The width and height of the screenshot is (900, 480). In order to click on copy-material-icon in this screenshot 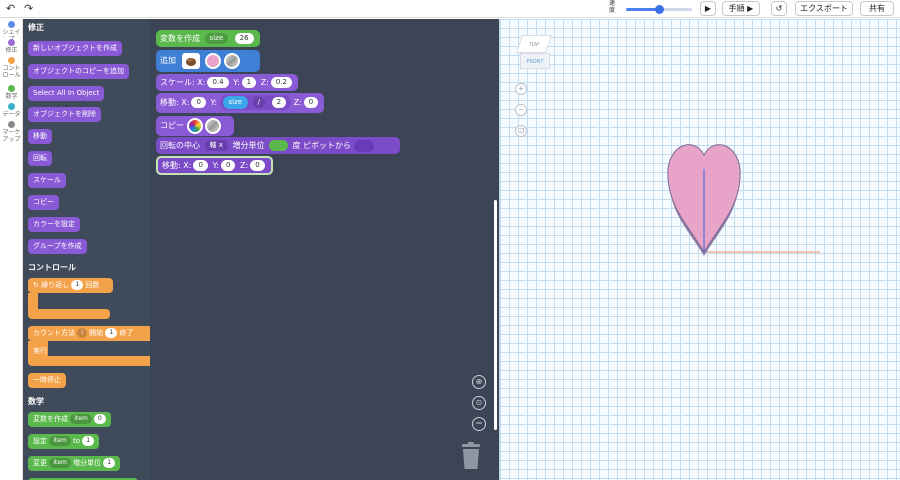, I will do `click(213, 125)`.